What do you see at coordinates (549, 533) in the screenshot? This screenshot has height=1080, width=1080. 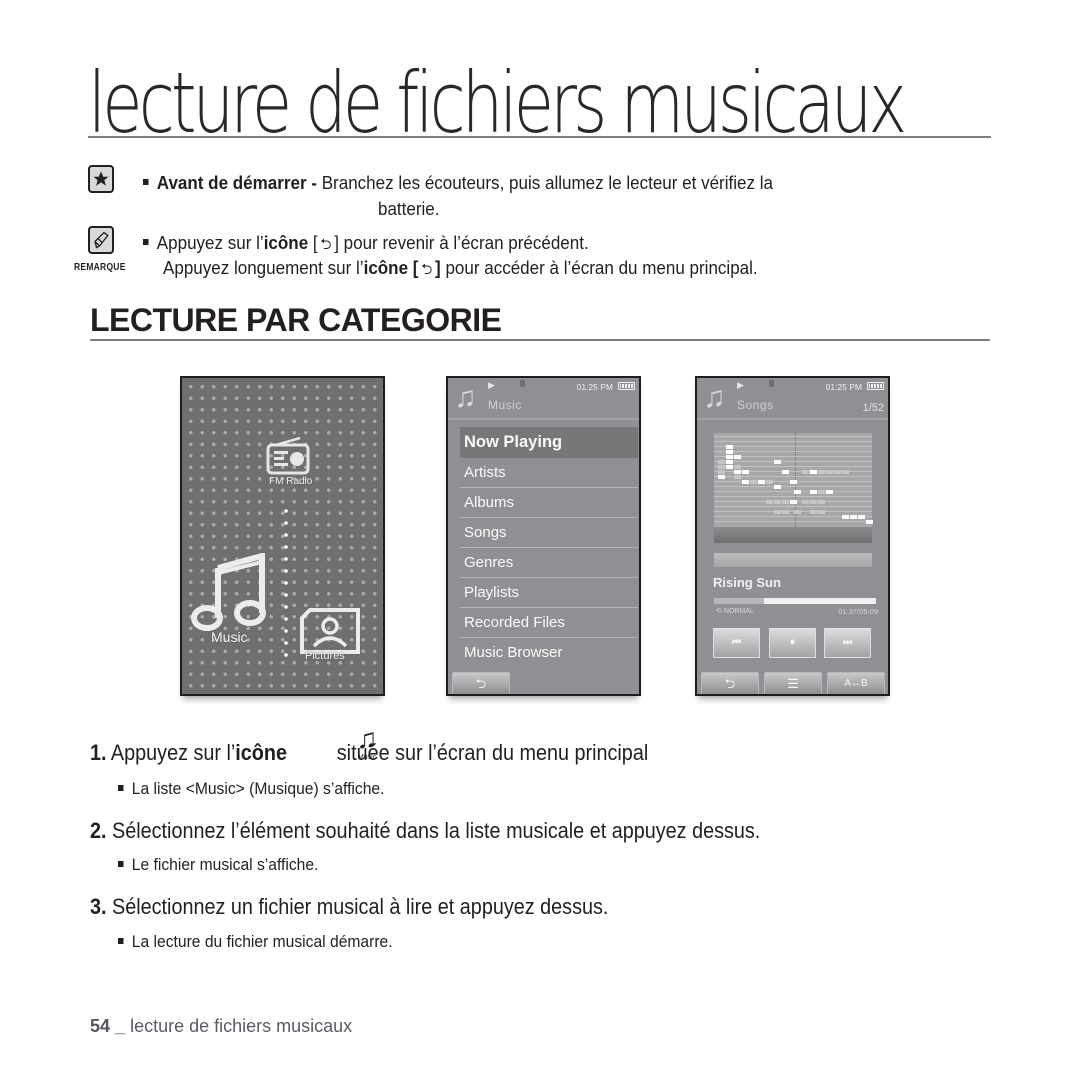 I see `menu-item-songs: Songs` at bounding box center [549, 533].